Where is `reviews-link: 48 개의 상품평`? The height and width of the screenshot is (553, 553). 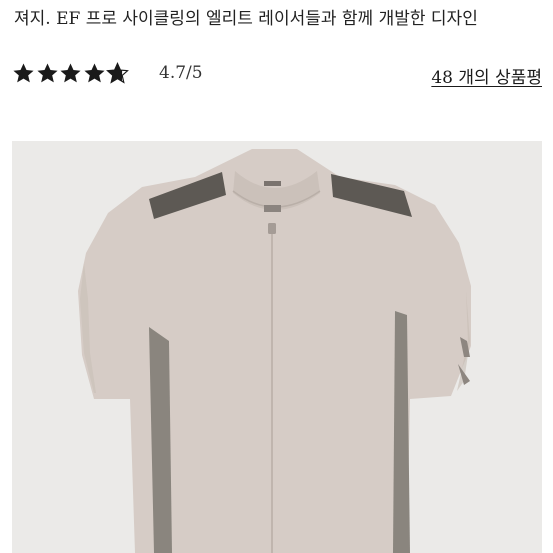 reviews-link: 48 개의 상품평 is located at coordinates (486, 75).